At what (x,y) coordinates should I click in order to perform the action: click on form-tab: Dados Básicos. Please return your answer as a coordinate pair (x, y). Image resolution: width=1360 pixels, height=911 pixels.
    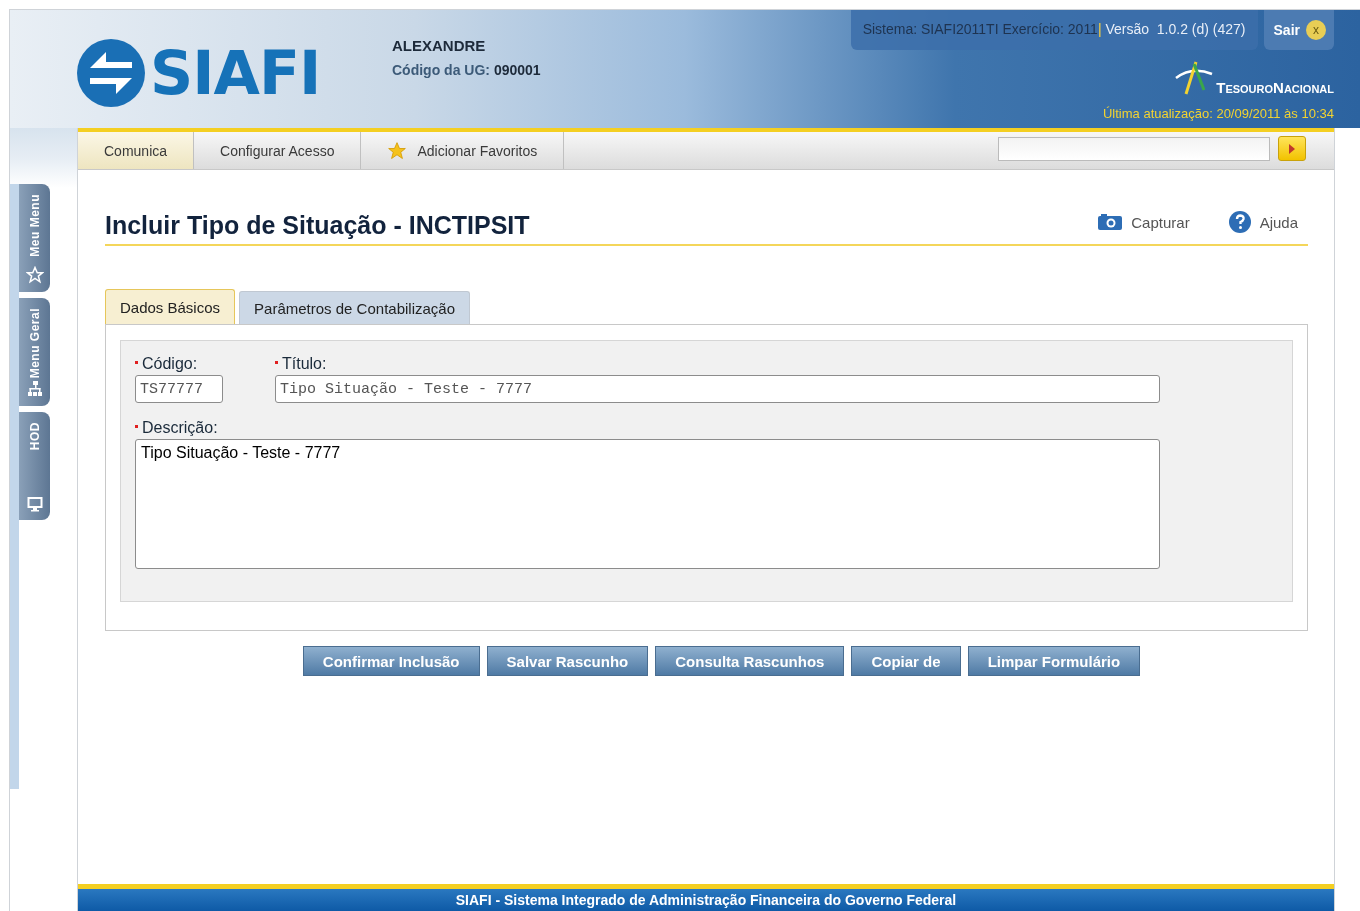
    Looking at the image, I should click on (170, 306).